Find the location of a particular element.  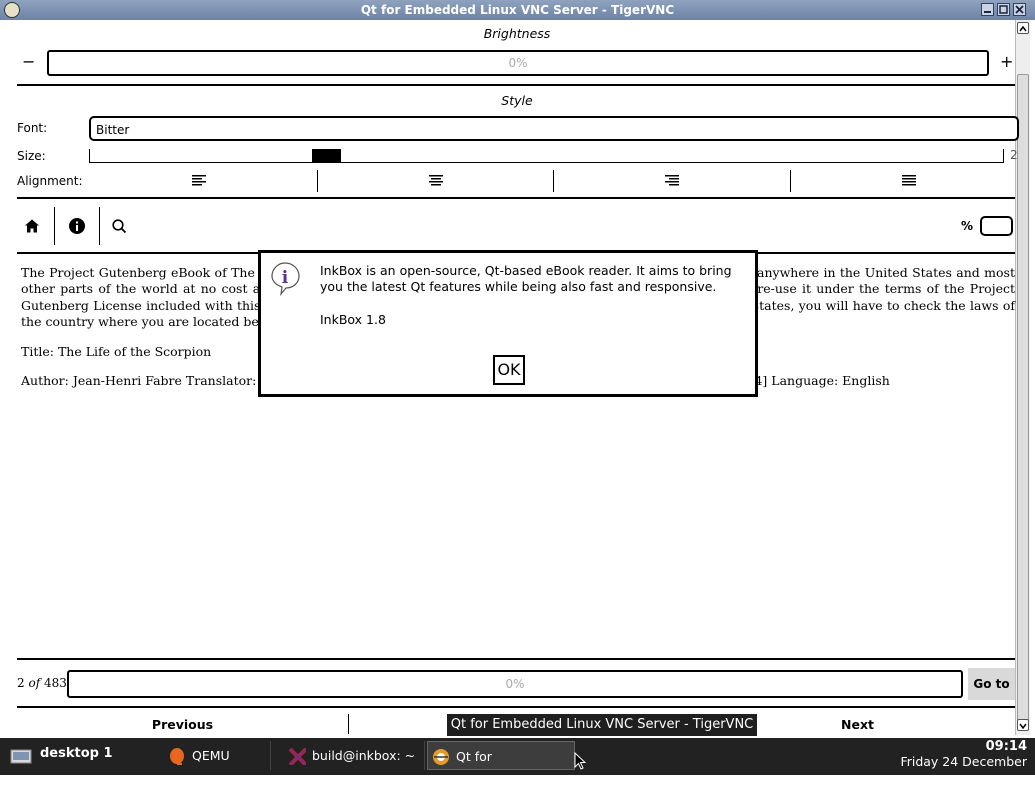

clock-time: 09:14 is located at coordinates (1006, 746).